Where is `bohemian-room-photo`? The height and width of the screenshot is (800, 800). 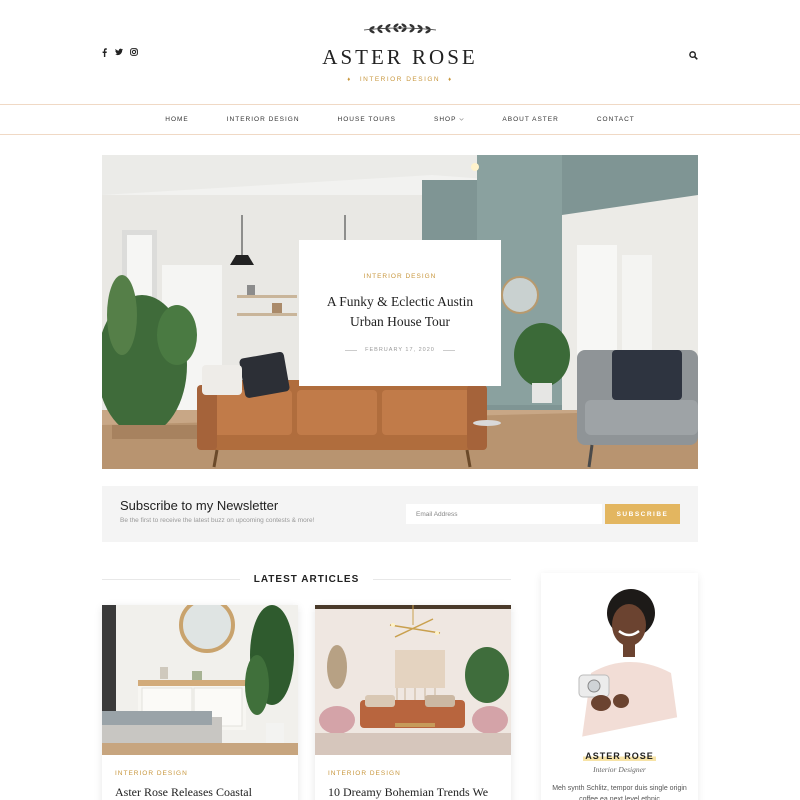 bohemian-room-photo is located at coordinates (413, 680).